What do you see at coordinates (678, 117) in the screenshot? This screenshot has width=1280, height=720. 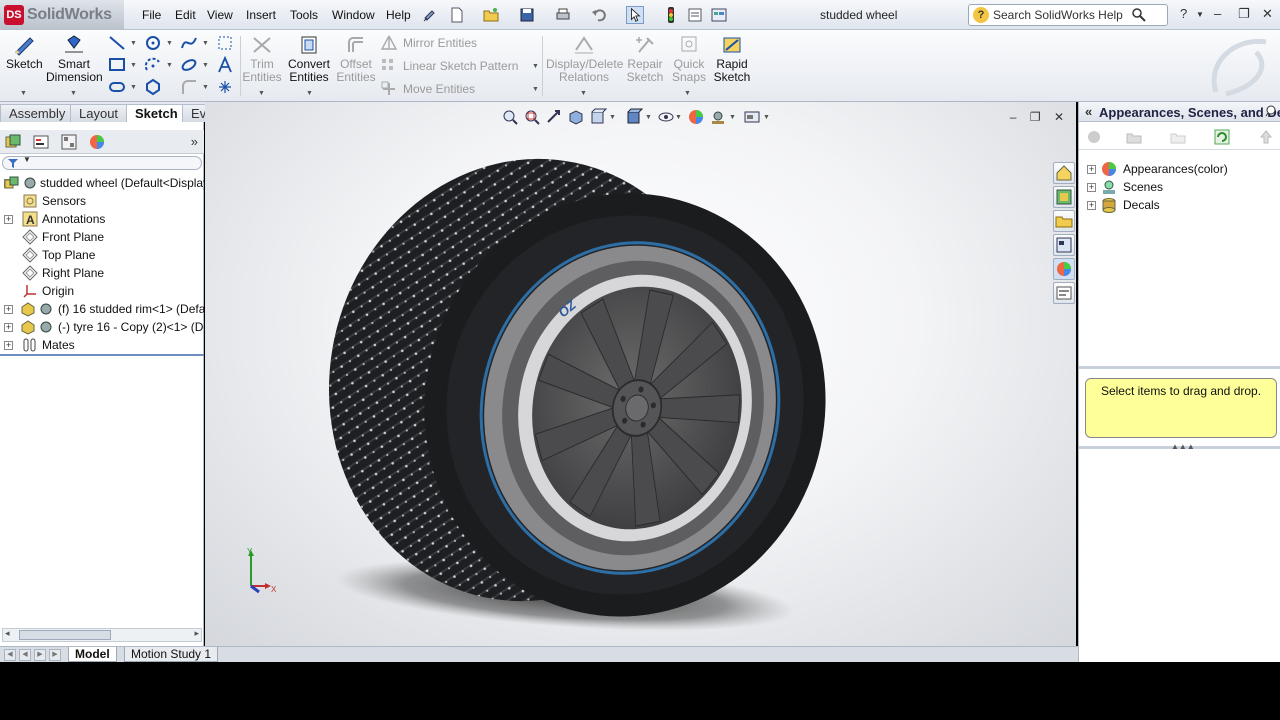 I see `hide-show-dropdown-icon: ▼` at bounding box center [678, 117].